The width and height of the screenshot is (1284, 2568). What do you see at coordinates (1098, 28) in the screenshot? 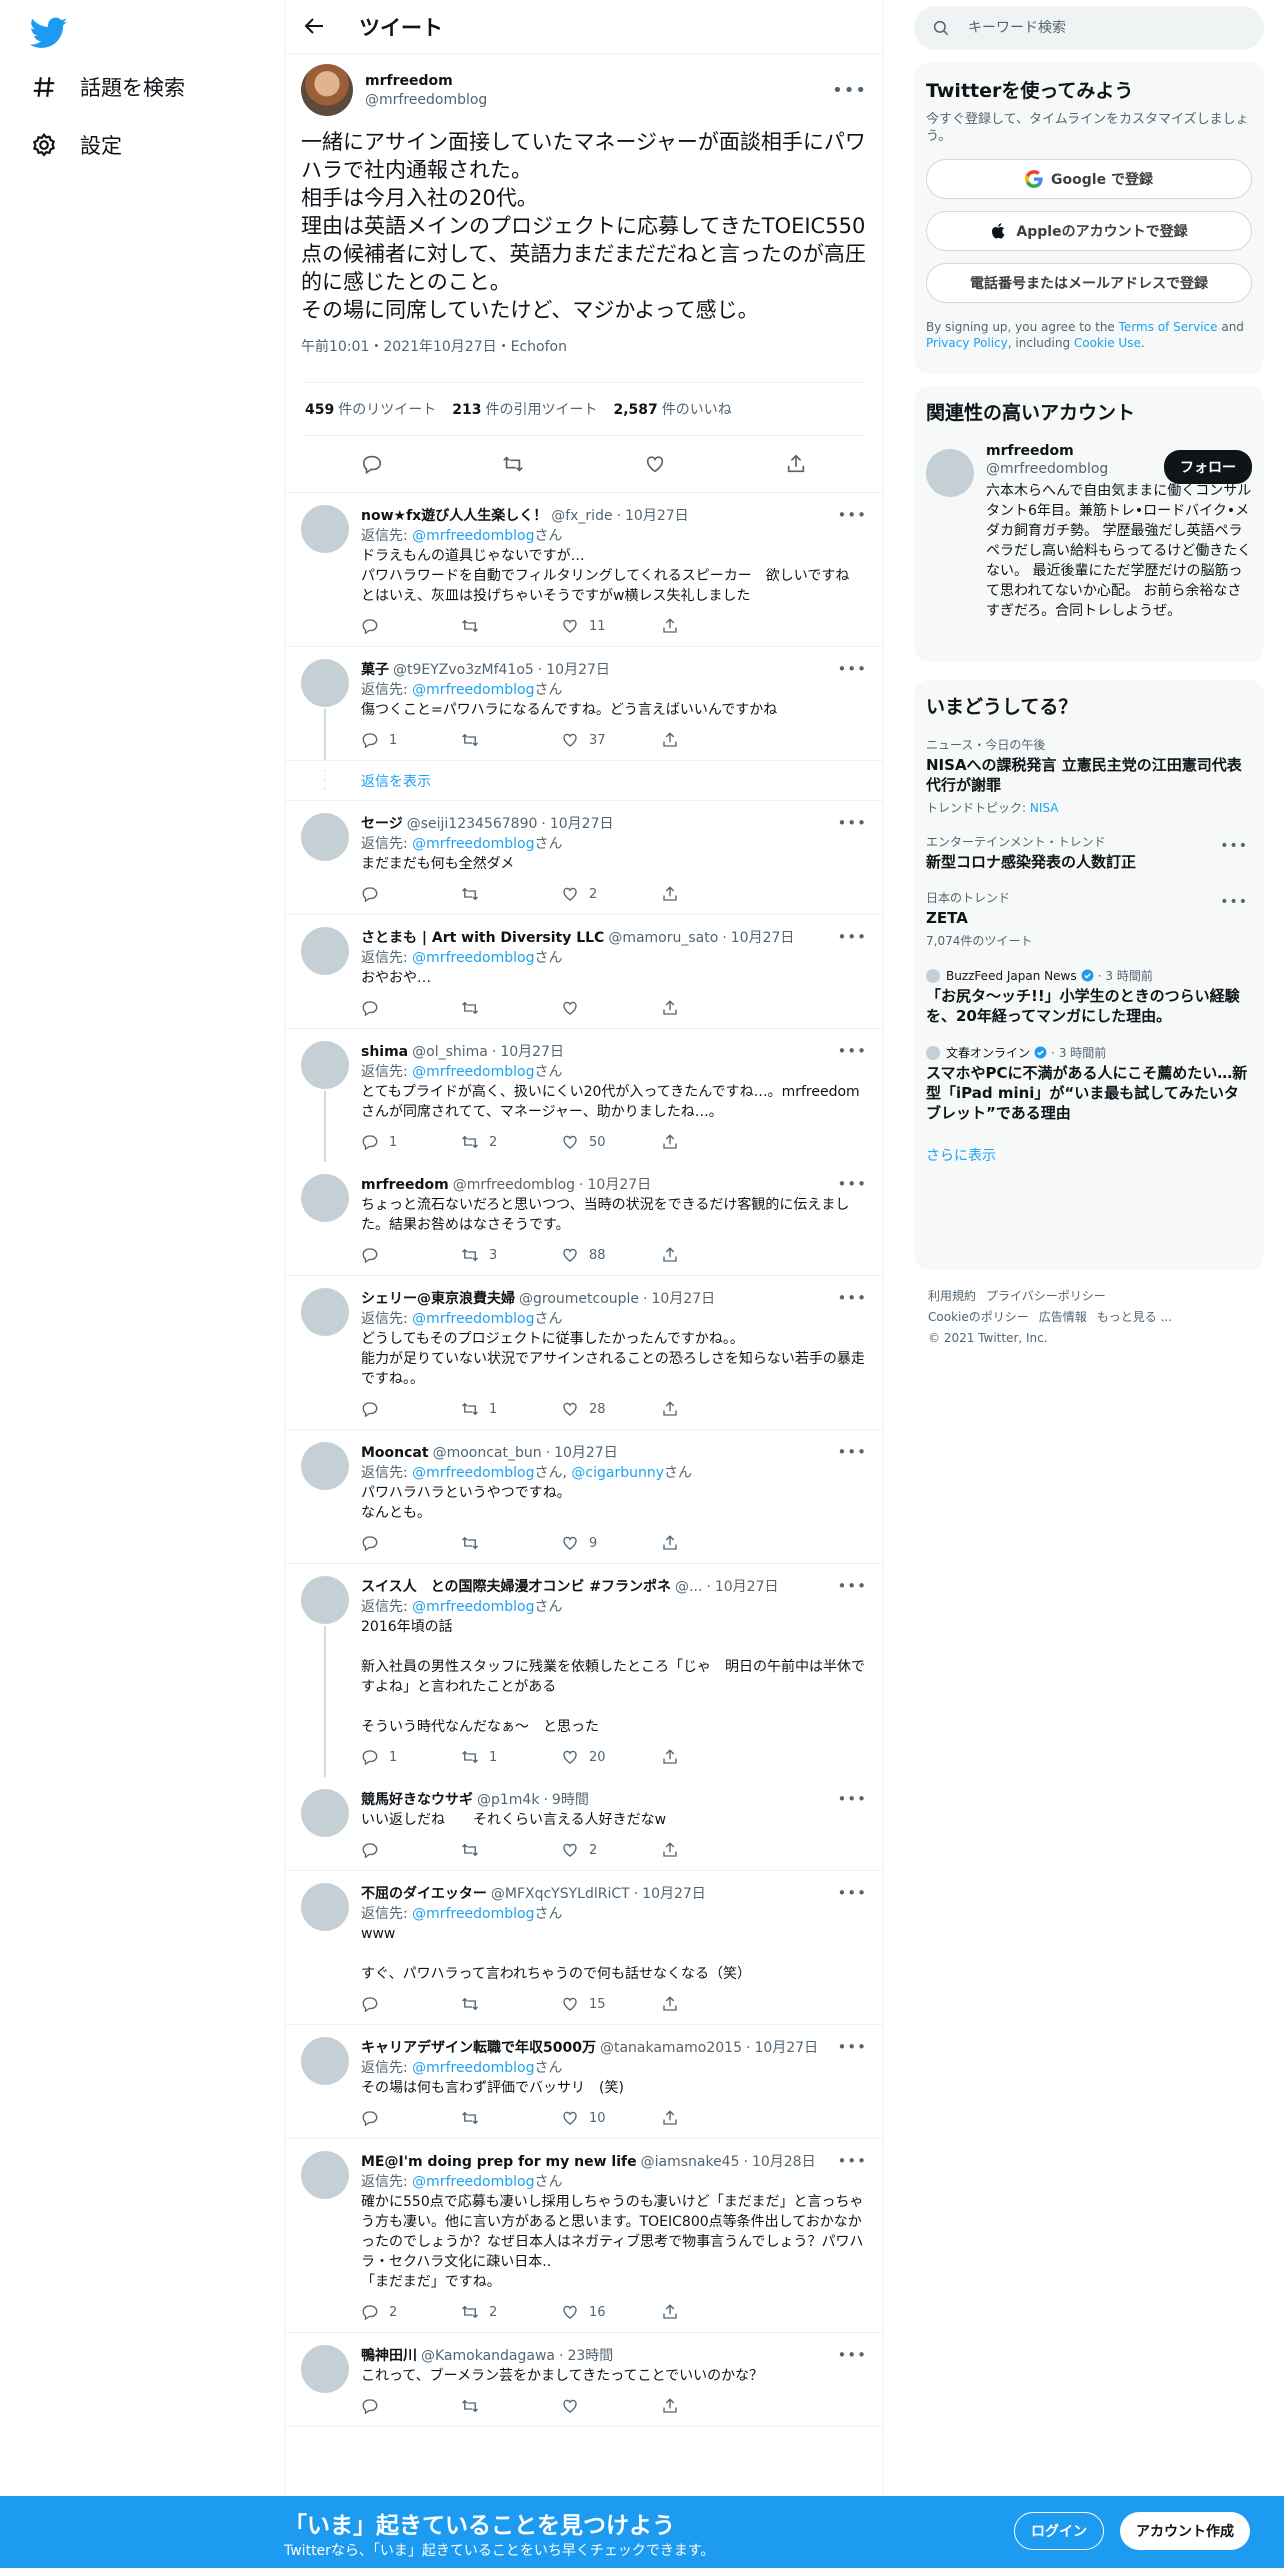
I see `search-input` at bounding box center [1098, 28].